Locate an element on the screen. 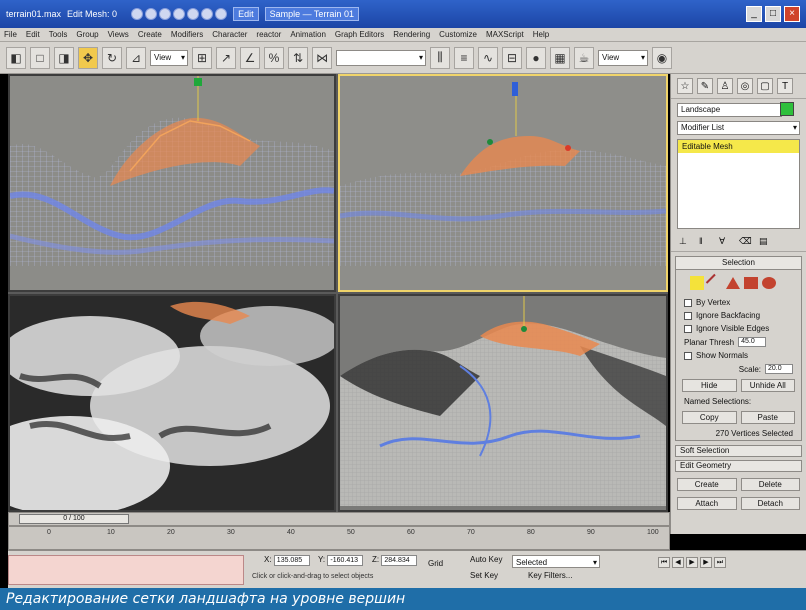  percent-snap-icon: % is located at coordinates (274, 57).